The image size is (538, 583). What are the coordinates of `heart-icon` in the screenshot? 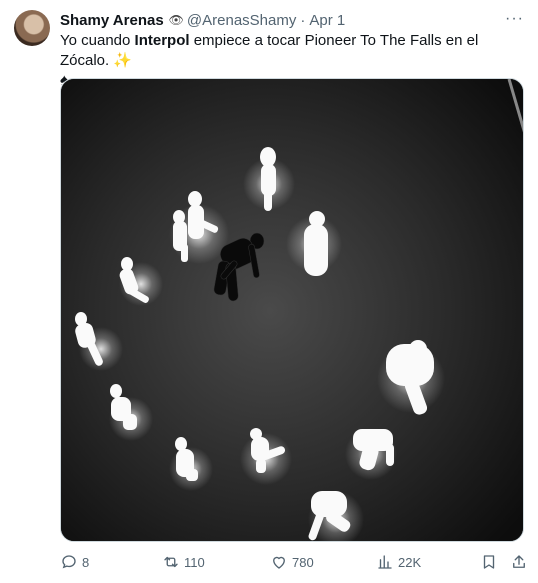 It's located at (279, 562).